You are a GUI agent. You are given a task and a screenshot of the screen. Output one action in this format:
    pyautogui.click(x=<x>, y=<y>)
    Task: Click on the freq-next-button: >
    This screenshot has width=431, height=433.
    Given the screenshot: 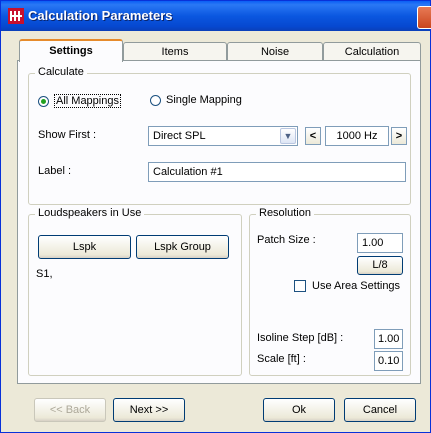 What is the action you would take?
    pyautogui.click(x=399, y=136)
    